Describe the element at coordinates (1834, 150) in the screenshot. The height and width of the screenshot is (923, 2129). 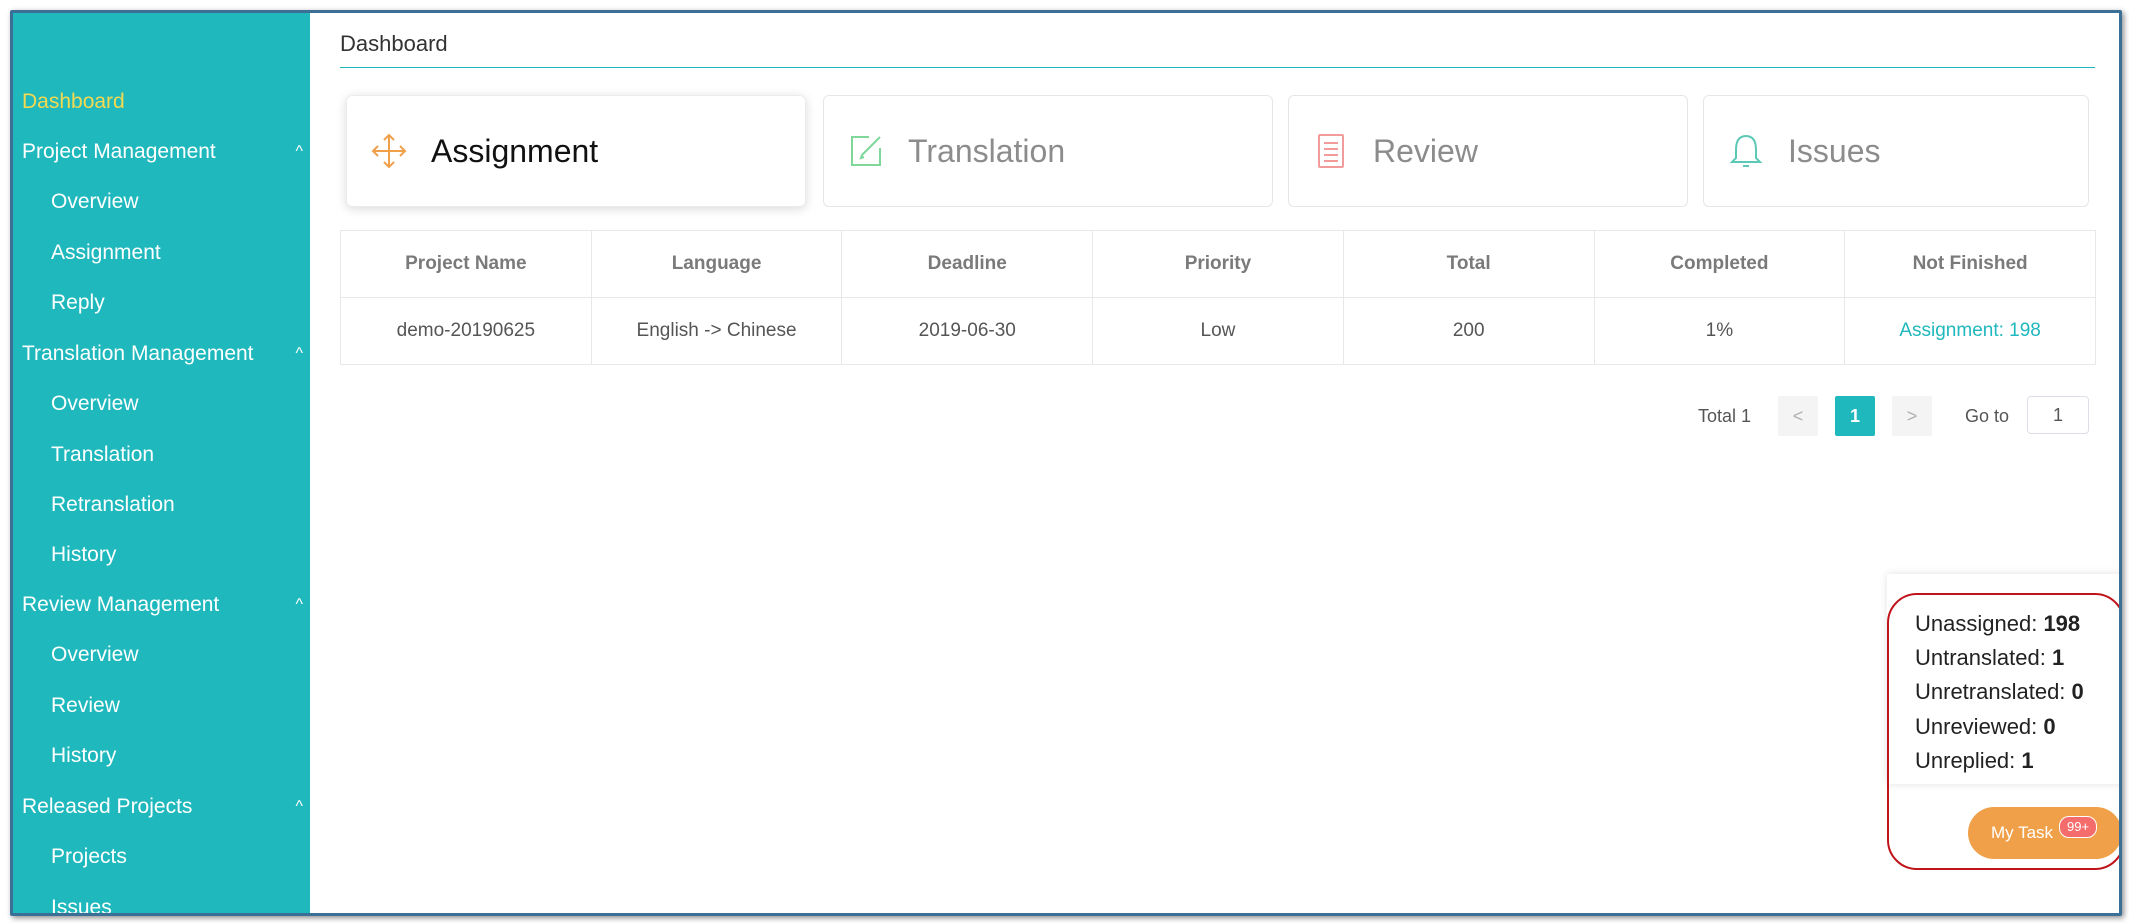
I see `tab-label: Issues` at that location.